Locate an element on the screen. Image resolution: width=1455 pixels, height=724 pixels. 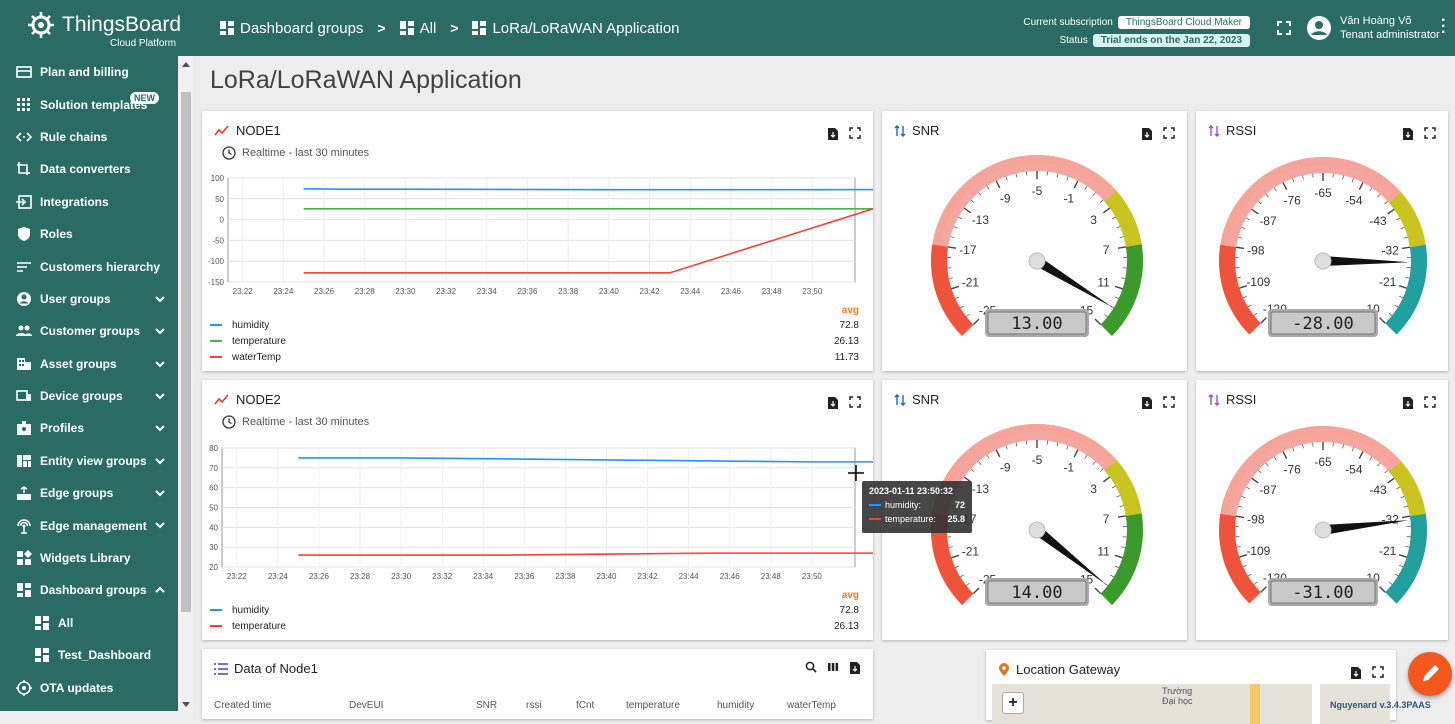
sidebar-item-device-groups: Device groups is located at coordinates (89, 396).